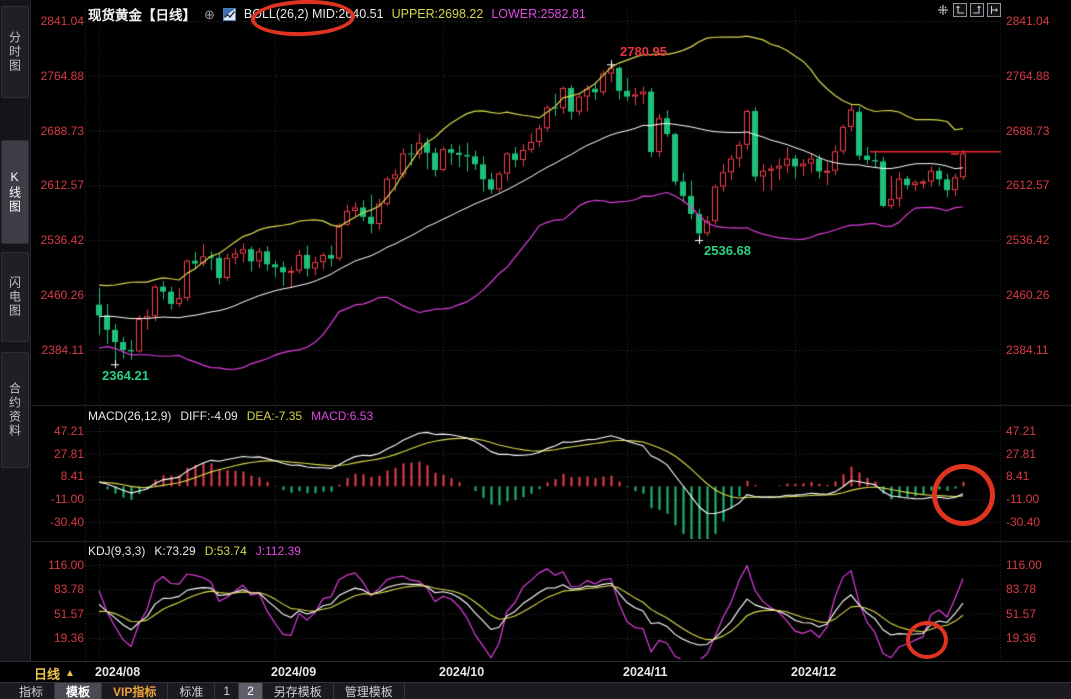 The width and height of the screenshot is (1071, 699). I want to click on macd-y-tick-right: 8.41, so click(1018, 476).